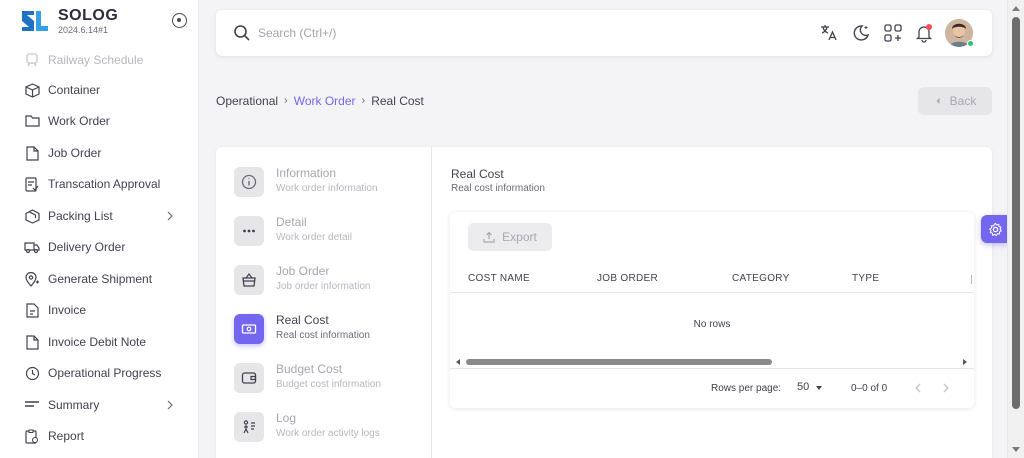 The width and height of the screenshot is (1024, 458). Describe the element at coordinates (712, 368) in the screenshot. I see `footer-divider` at that location.